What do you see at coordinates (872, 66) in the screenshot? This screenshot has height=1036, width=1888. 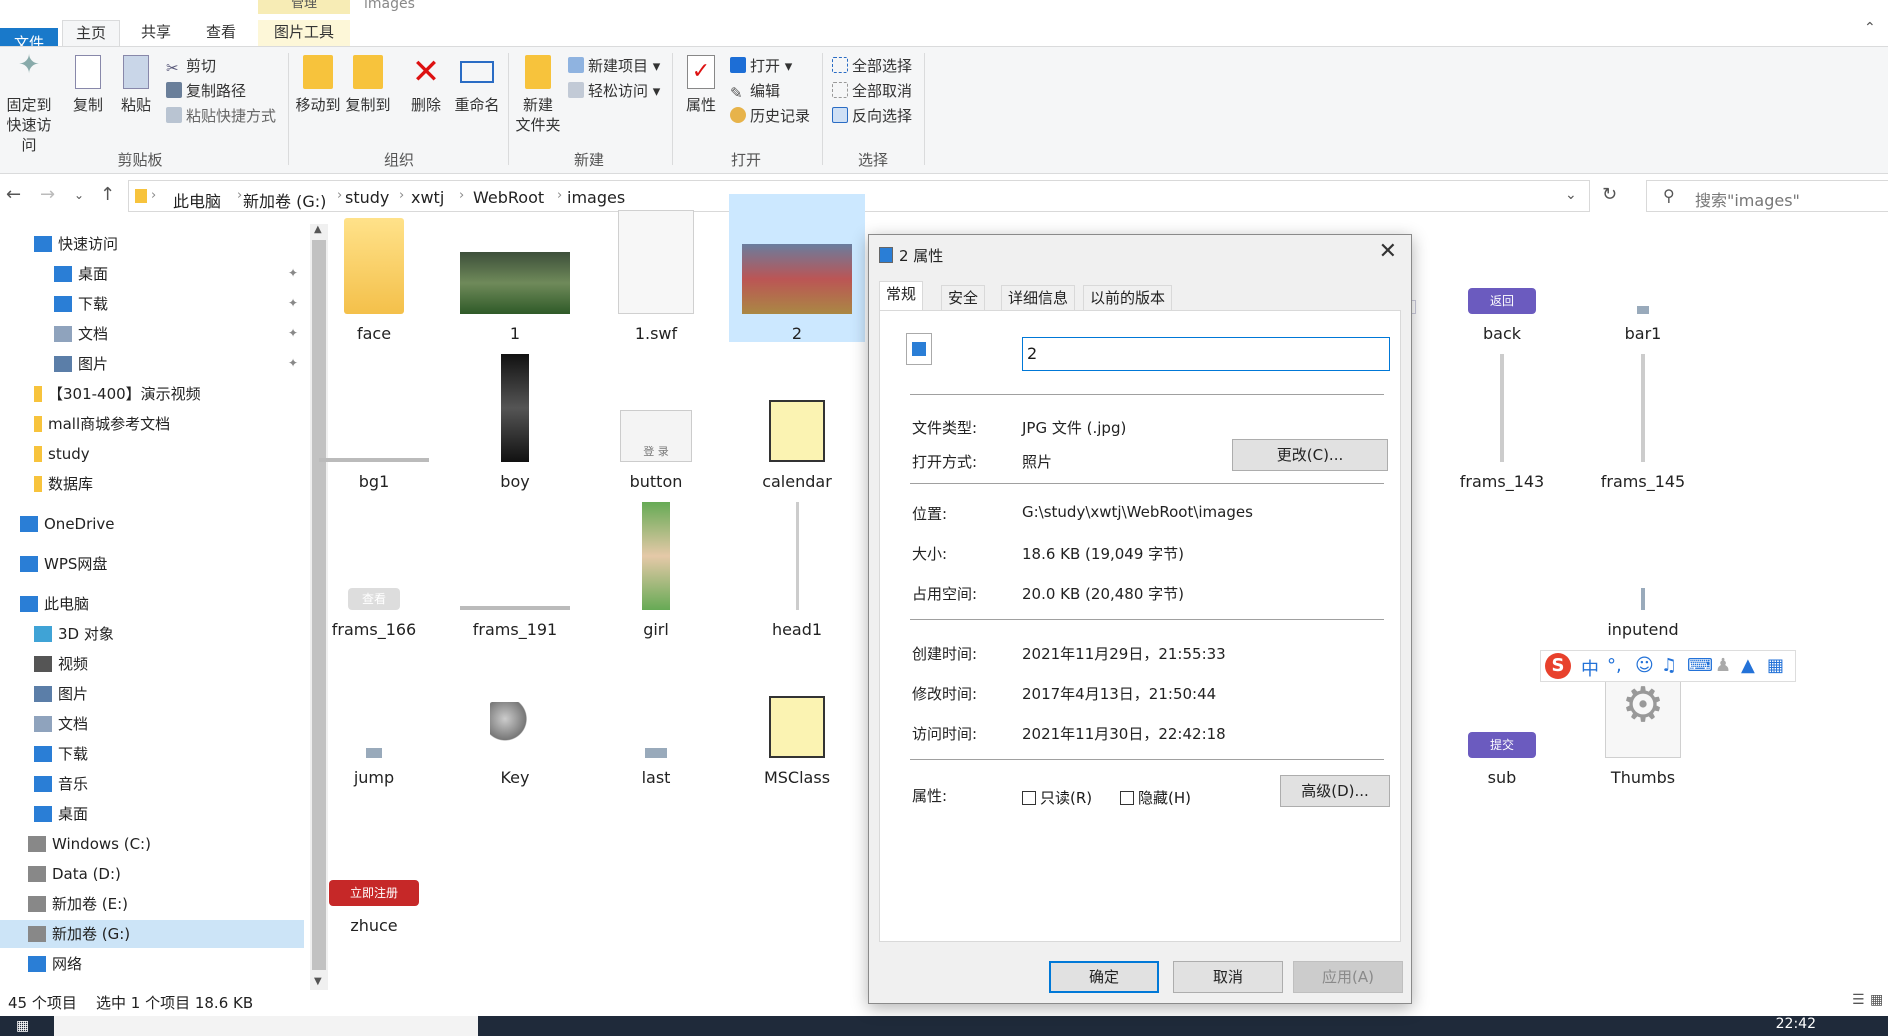 I see `select-all-button: 全部选择` at bounding box center [872, 66].